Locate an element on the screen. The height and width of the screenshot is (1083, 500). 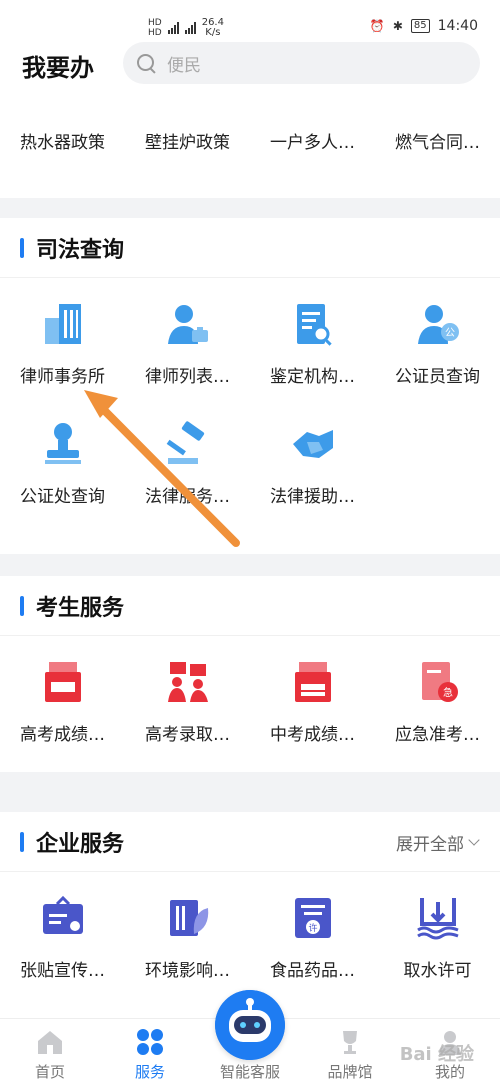
grid-item-law-firm: 律师事务所 is located at coordinates (62, 338).